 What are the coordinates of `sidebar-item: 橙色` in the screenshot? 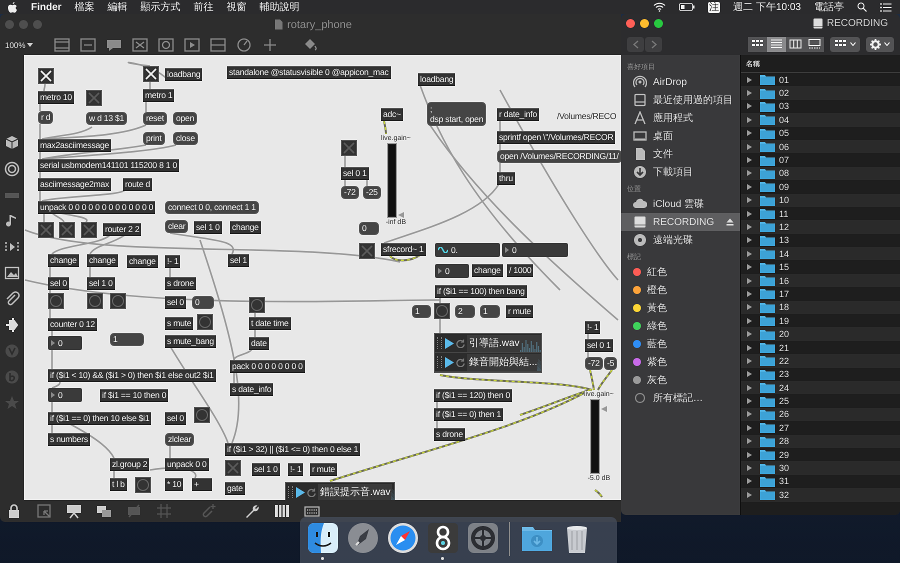 It's located at (680, 290).